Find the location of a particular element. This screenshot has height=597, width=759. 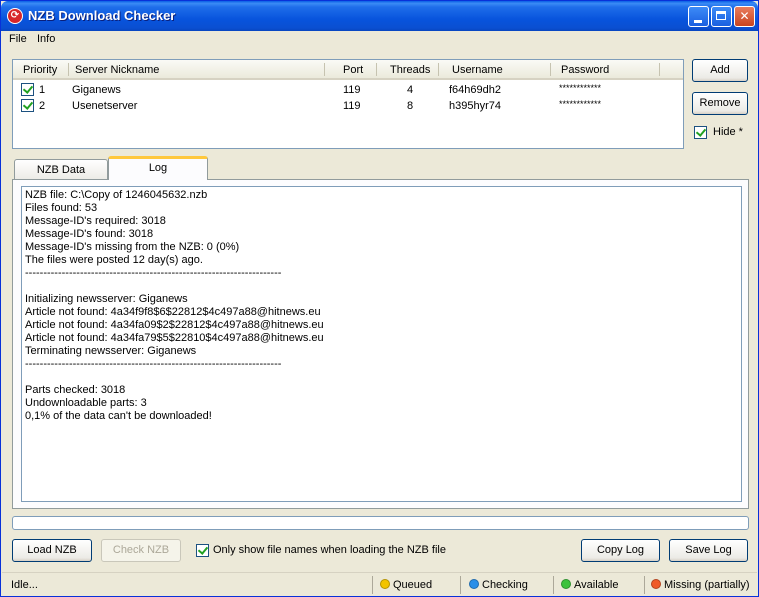

log-line: Files found: 53 is located at coordinates (61, 208).